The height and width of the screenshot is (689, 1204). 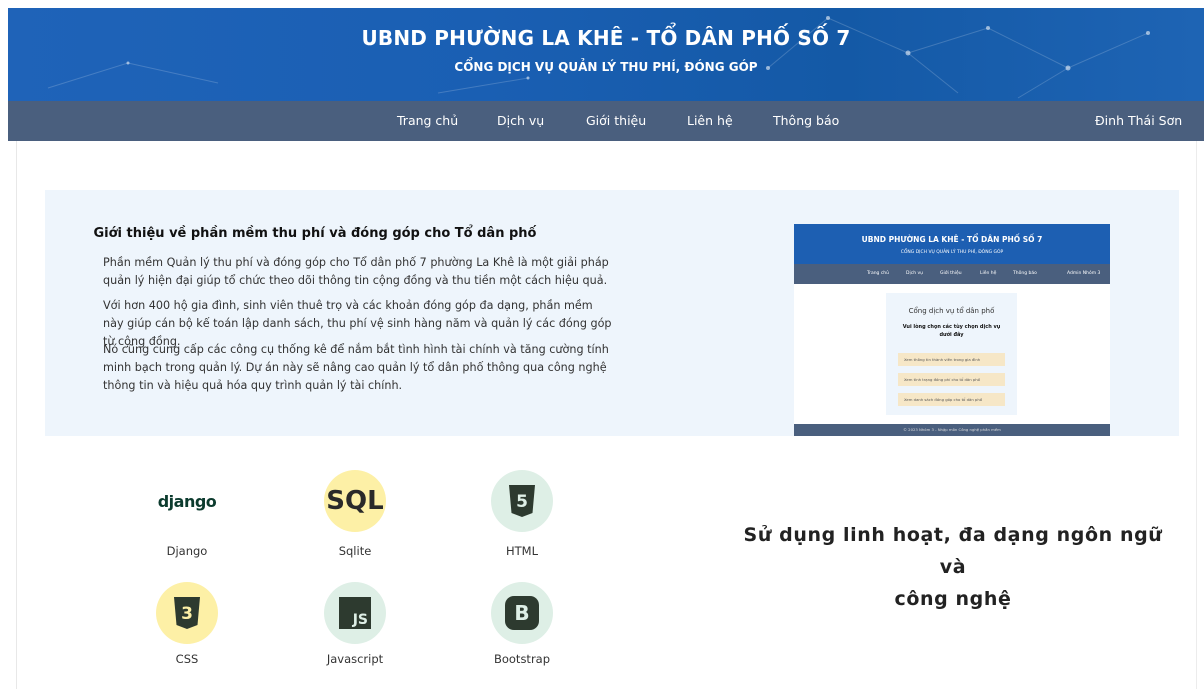 What do you see at coordinates (616, 121) in the screenshot?
I see `nav-about: Giới thiệu` at bounding box center [616, 121].